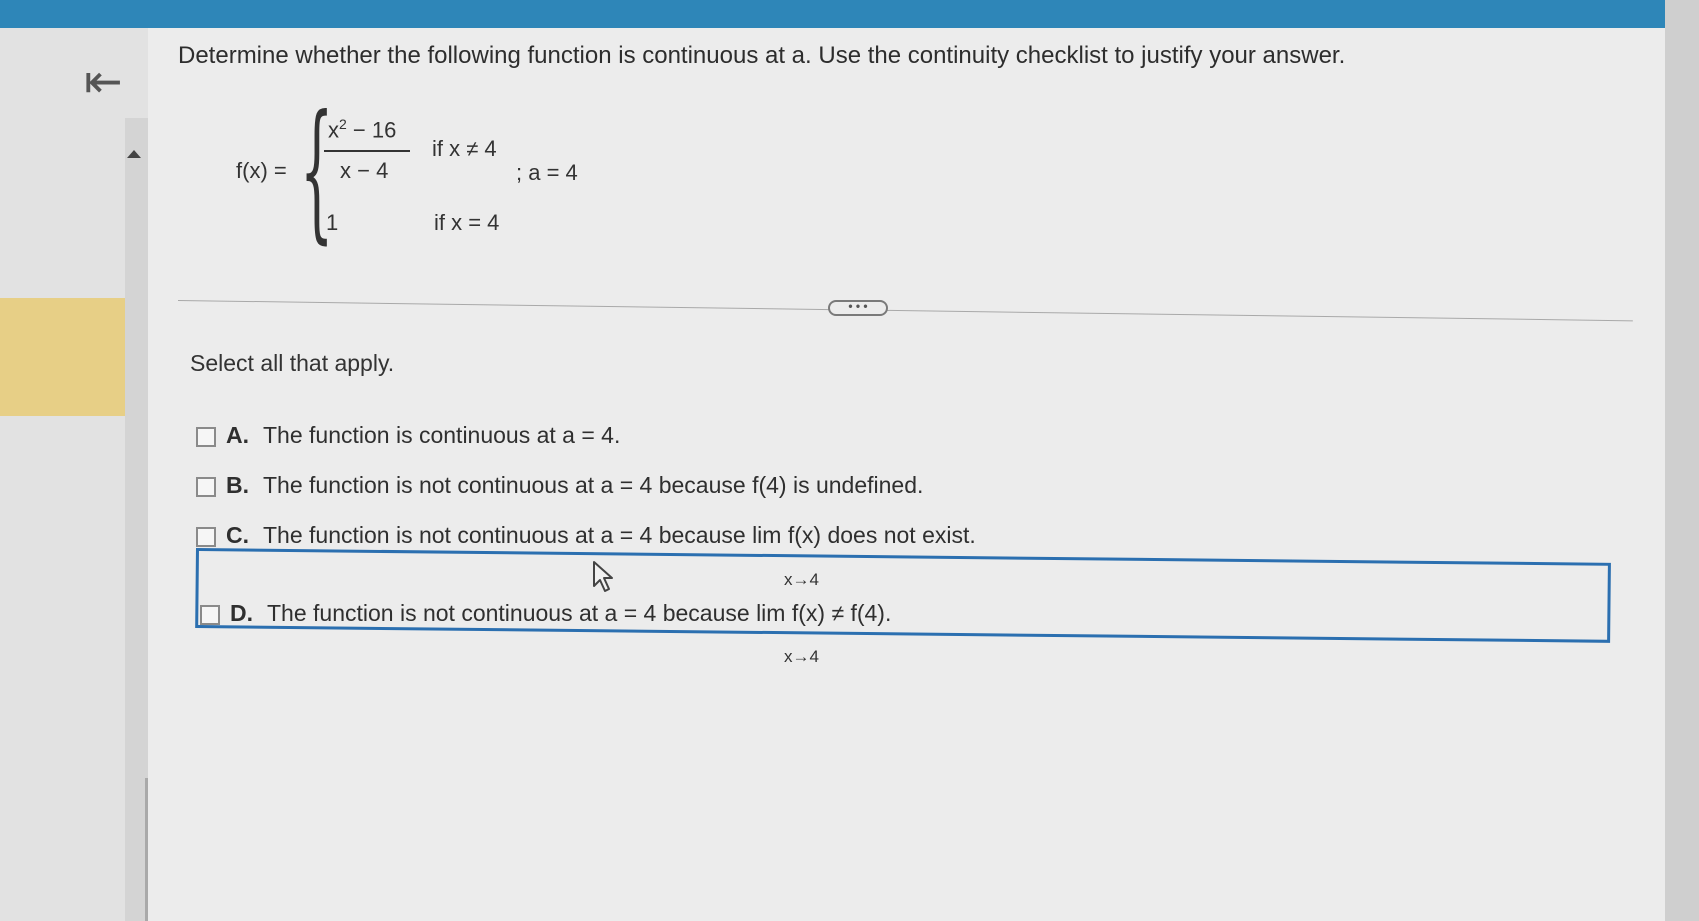  What do you see at coordinates (206, 486) in the screenshot?
I see `checkbox-b` at bounding box center [206, 486].